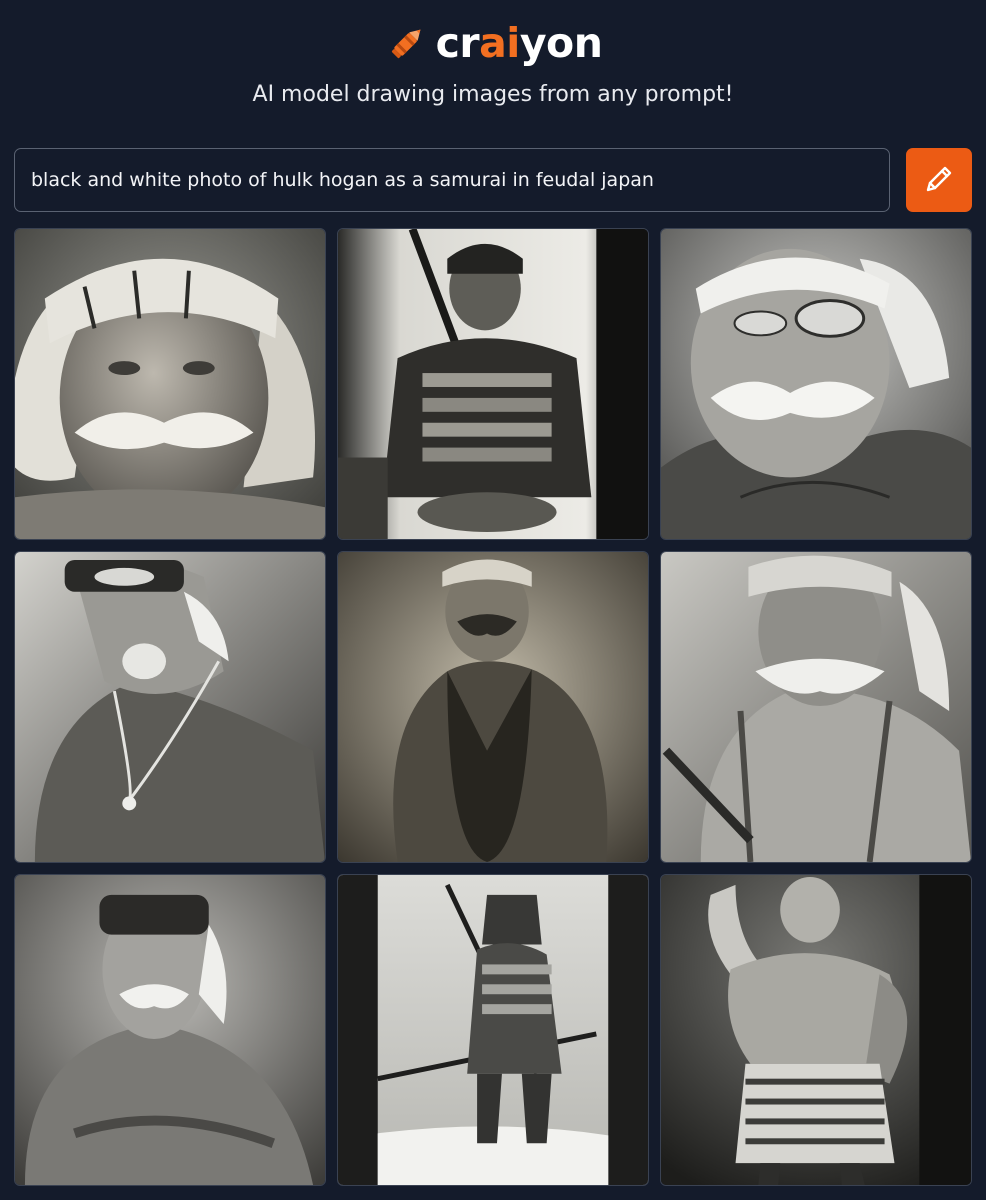  I want to click on prompt-bar, so click(493, 180).